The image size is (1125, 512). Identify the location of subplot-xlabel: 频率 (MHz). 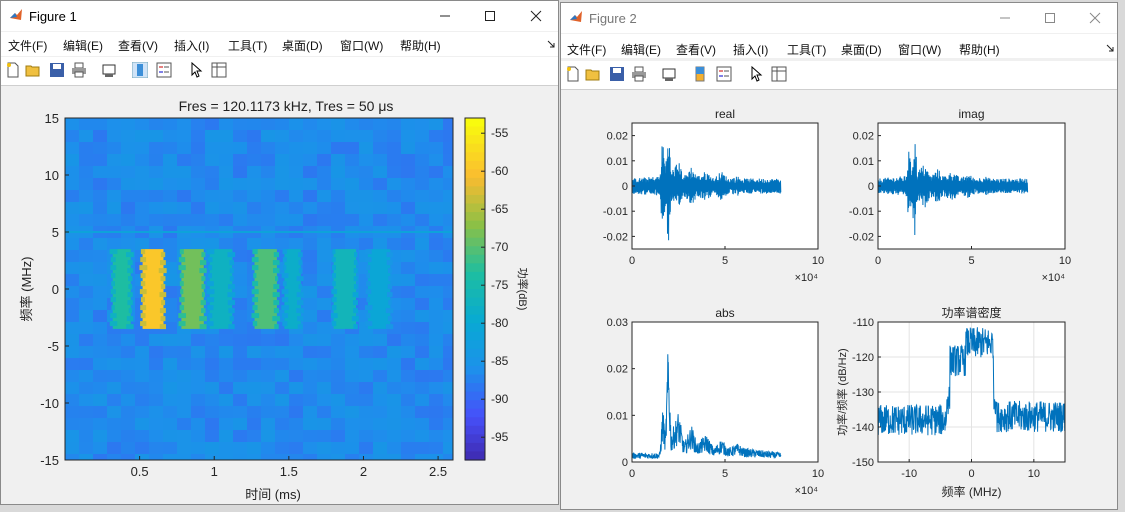
(972, 491).